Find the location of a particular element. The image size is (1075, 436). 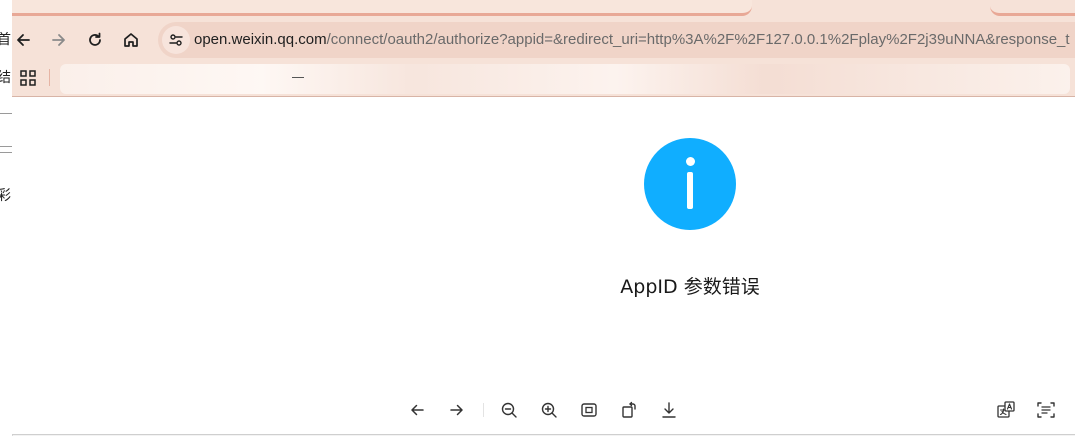

reload-button is located at coordinates (95, 40).